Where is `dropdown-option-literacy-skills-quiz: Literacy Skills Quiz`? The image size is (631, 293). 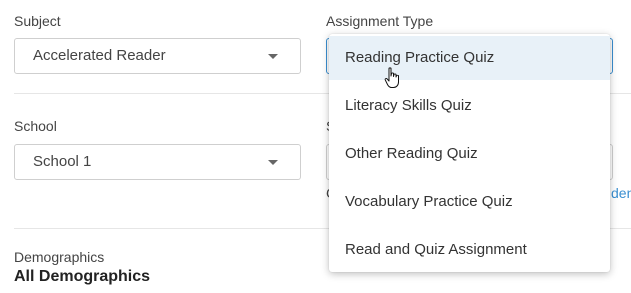 dropdown-option-literacy-skills-quiz: Literacy Skills Quiz is located at coordinates (469, 106).